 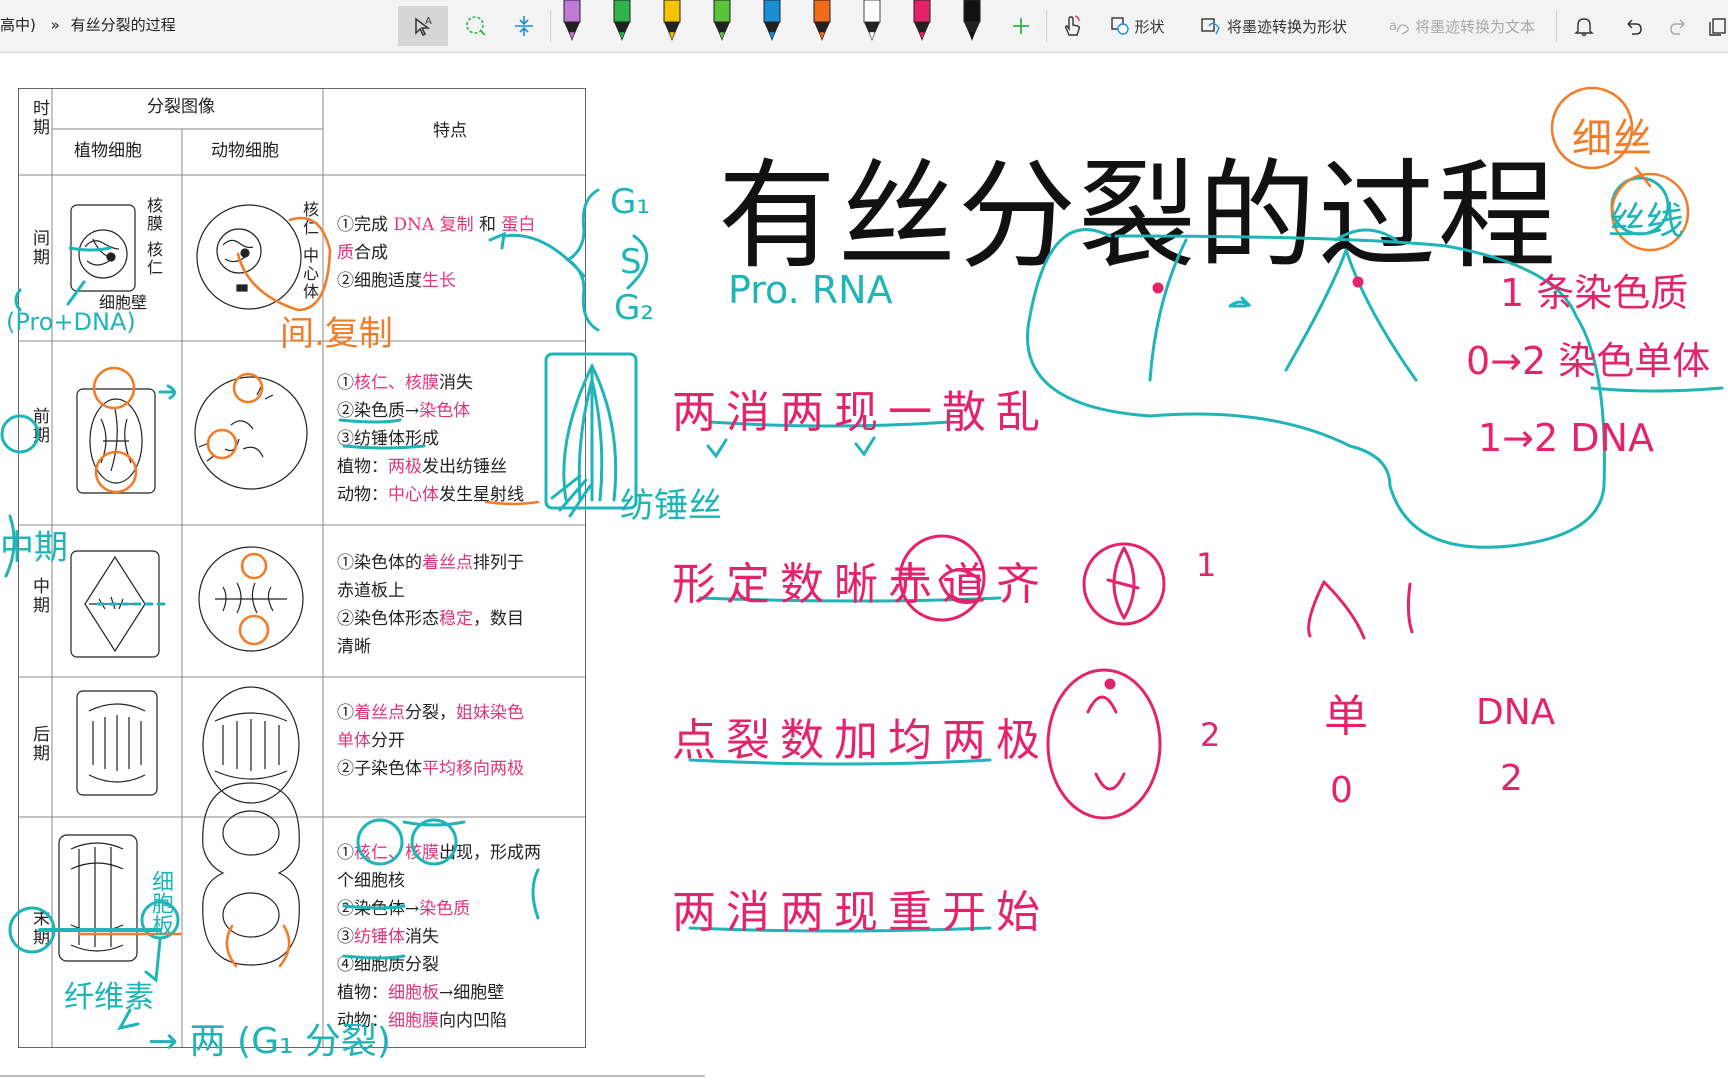 What do you see at coordinates (1588, 357) in the screenshot?
I see `note-right-2: 0→2 染色单体` at bounding box center [1588, 357].